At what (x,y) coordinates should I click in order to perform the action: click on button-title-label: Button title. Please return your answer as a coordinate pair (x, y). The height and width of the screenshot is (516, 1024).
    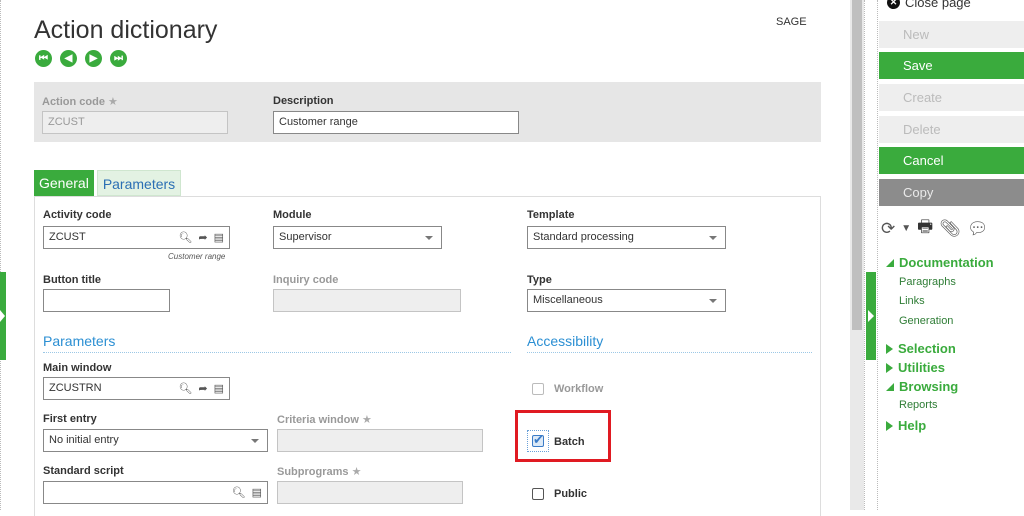
    Looking at the image, I should click on (72, 280).